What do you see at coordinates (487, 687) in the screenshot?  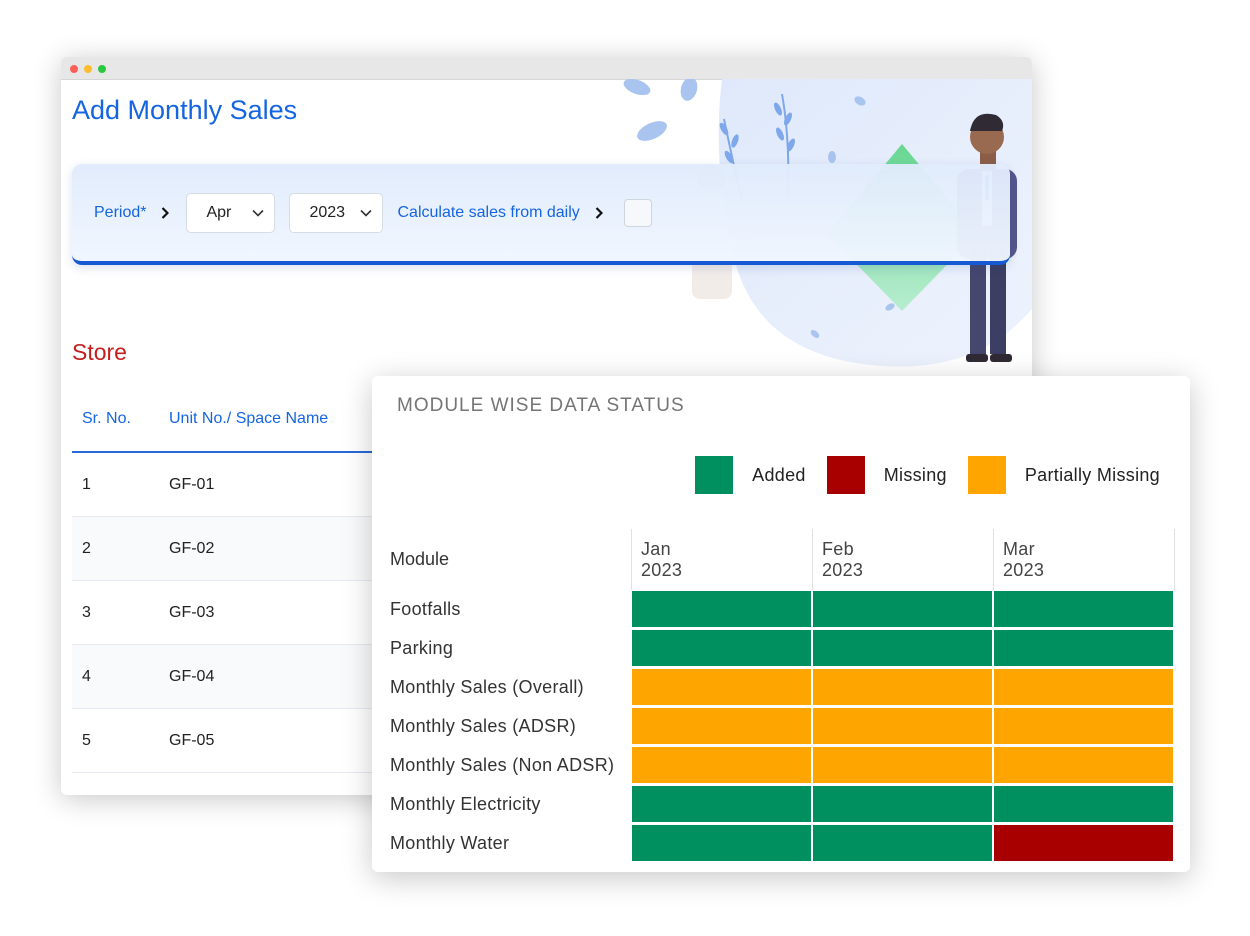 I see `module-row-label: Monthly Sales (Overall)` at bounding box center [487, 687].